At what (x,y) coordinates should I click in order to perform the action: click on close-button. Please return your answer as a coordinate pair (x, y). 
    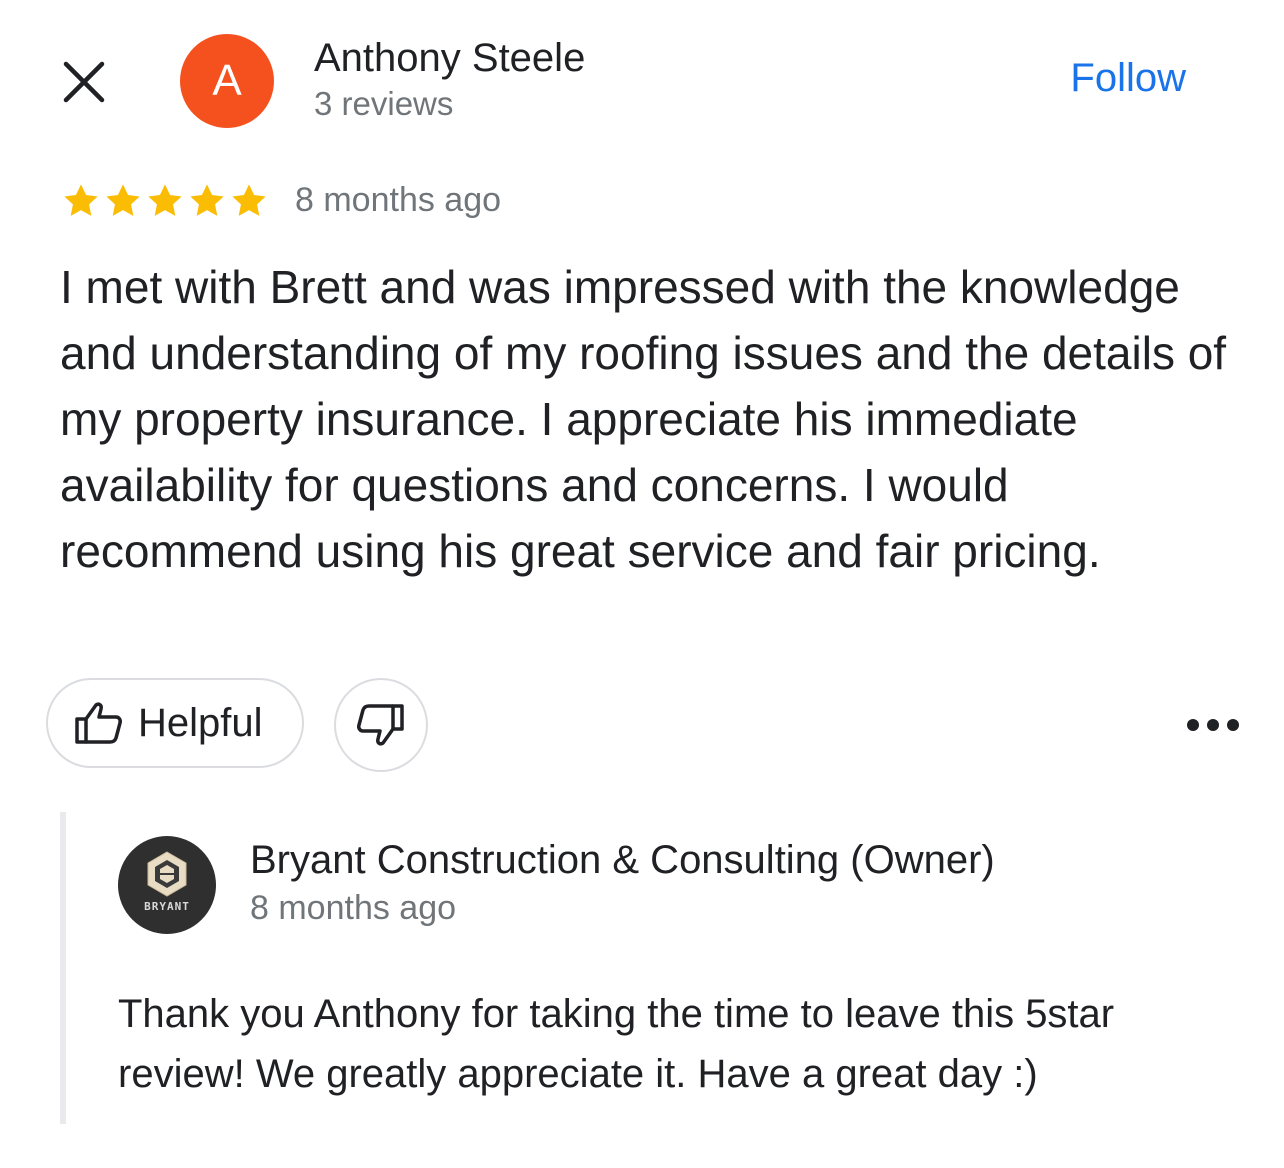
    Looking at the image, I should click on (84, 82).